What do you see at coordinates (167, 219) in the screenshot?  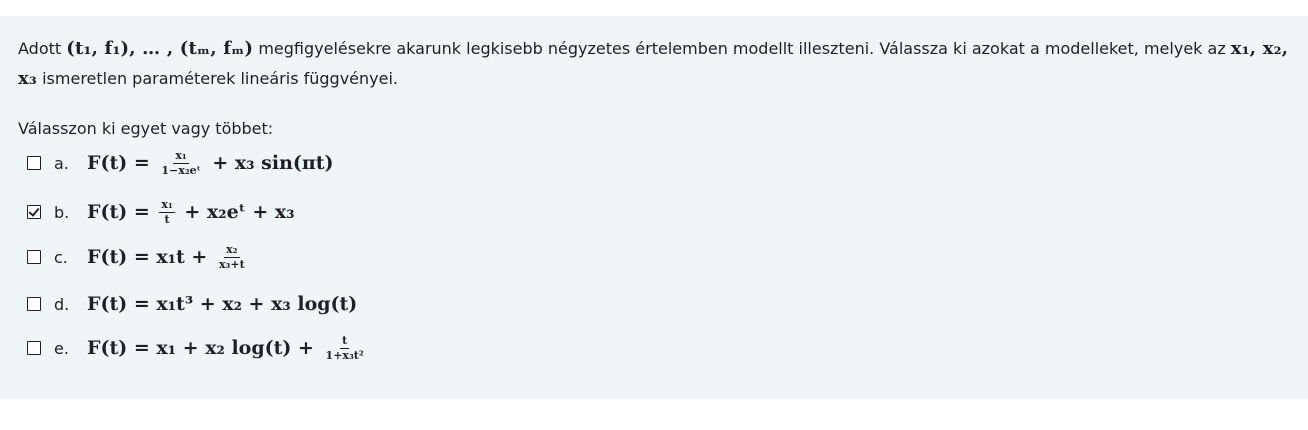 I see `option-b-denominator: t` at bounding box center [167, 219].